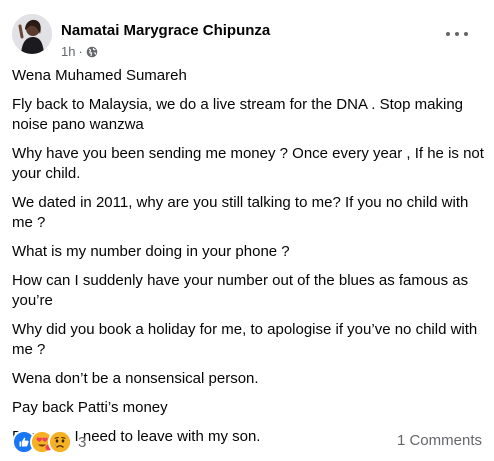 The image size is (494, 461). I want to click on more-options-icon, so click(457, 34).